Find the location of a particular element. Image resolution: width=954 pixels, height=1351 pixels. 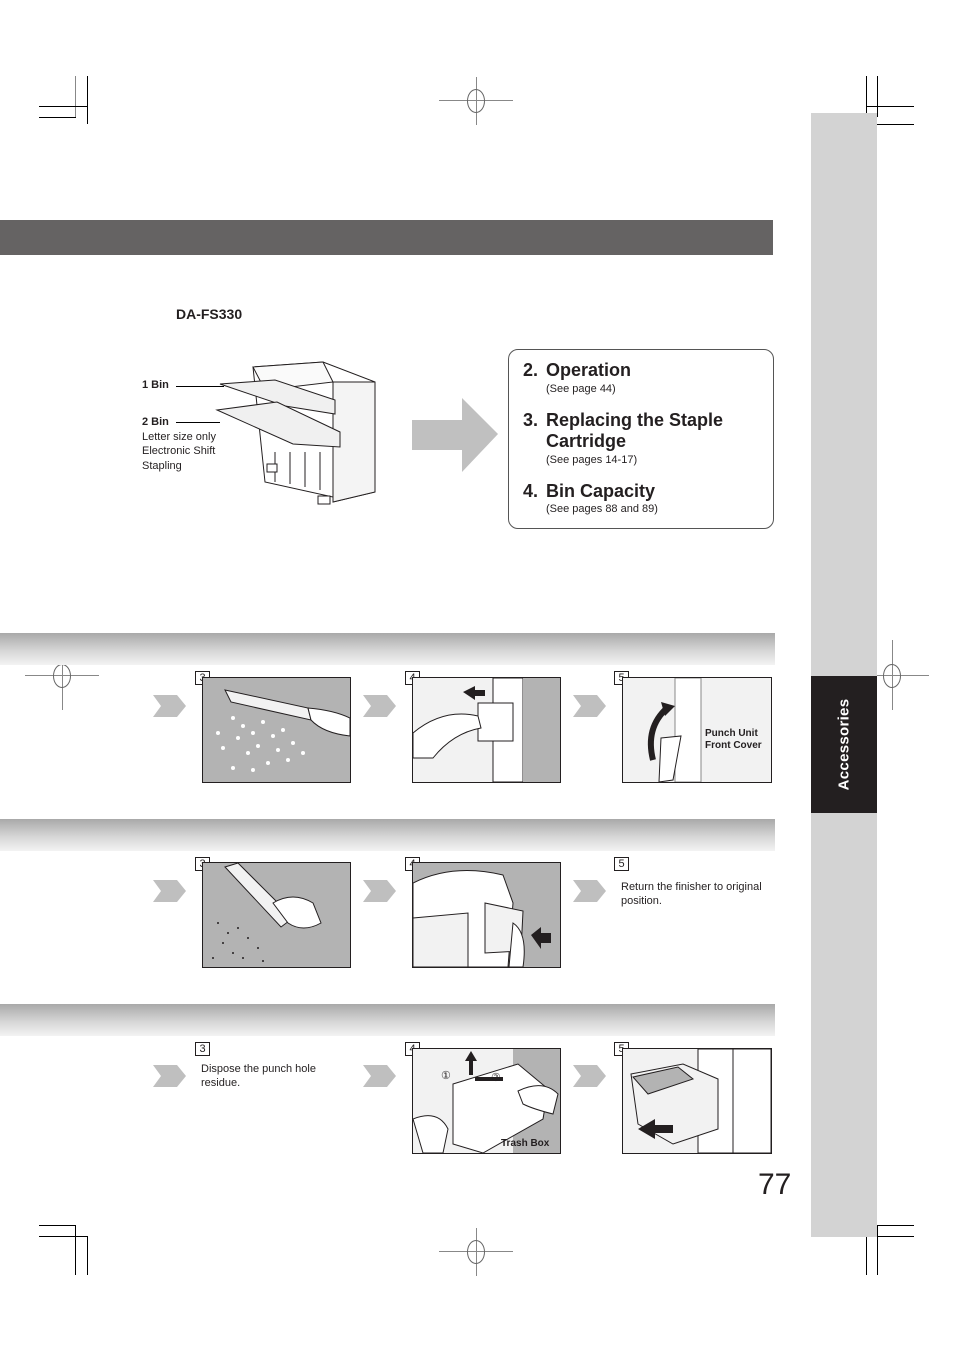

step-instruction: Dispose the punch hole residue. is located at coordinates (258, 1076).